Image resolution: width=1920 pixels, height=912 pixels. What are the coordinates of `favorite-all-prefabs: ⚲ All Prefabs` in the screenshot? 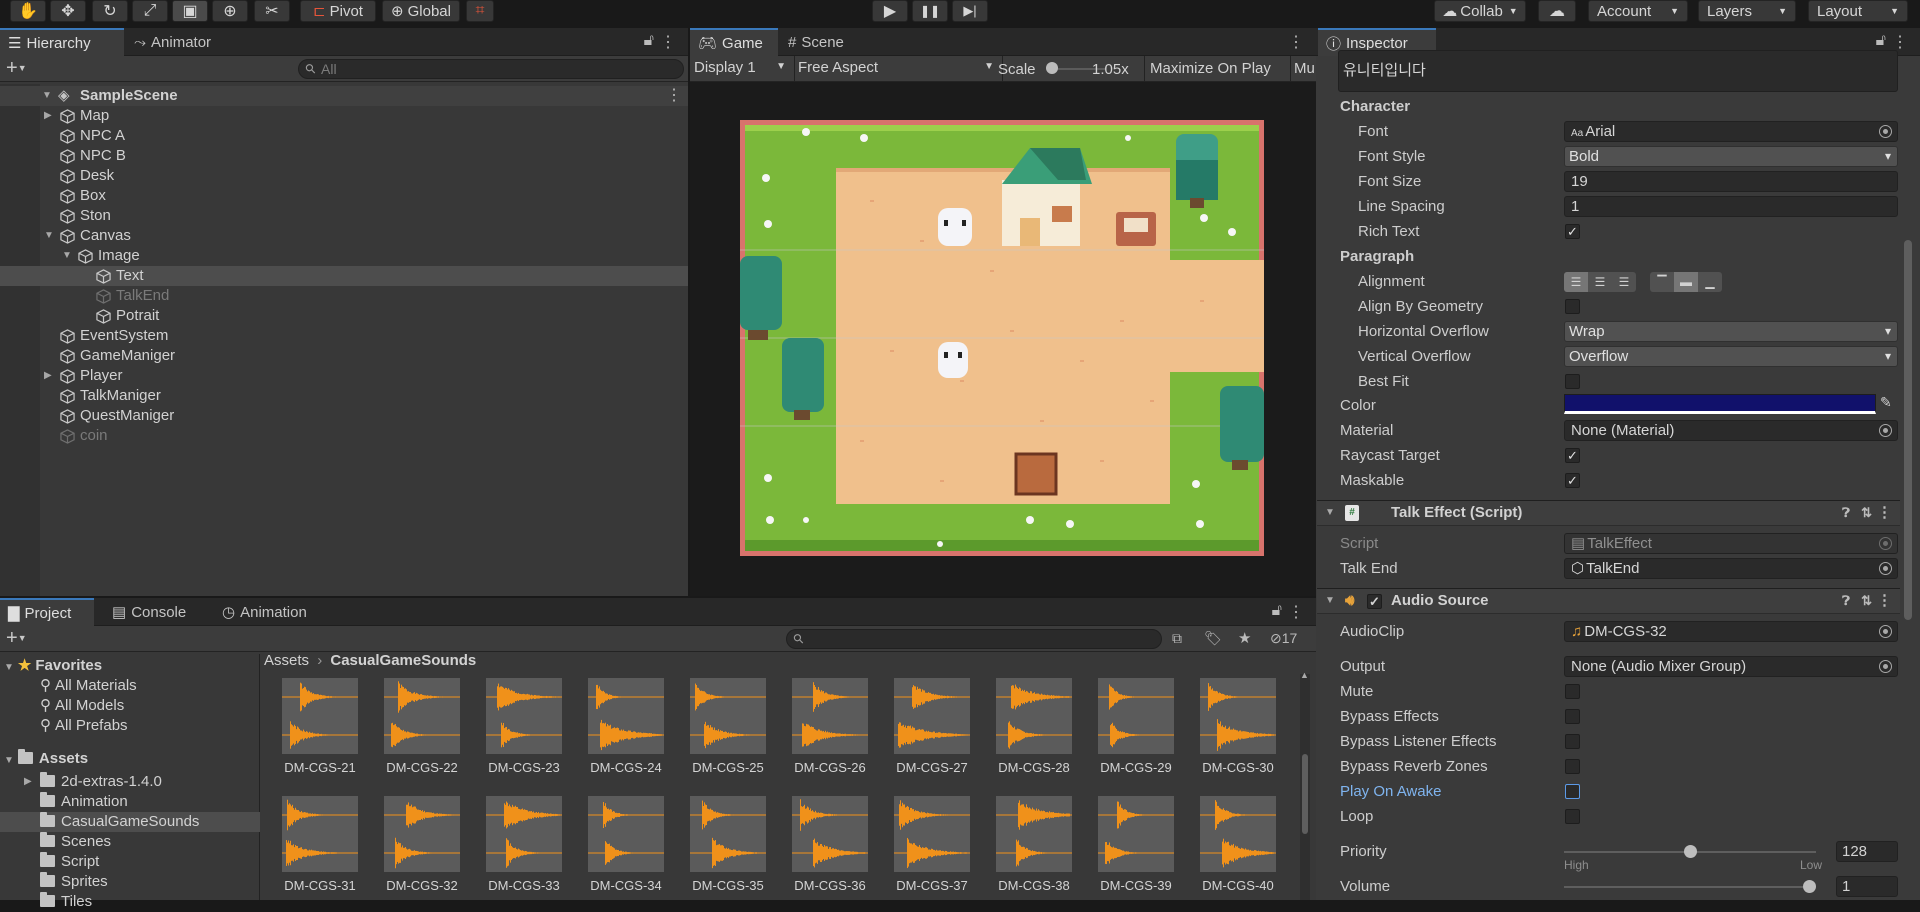 It's located at (84, 725).